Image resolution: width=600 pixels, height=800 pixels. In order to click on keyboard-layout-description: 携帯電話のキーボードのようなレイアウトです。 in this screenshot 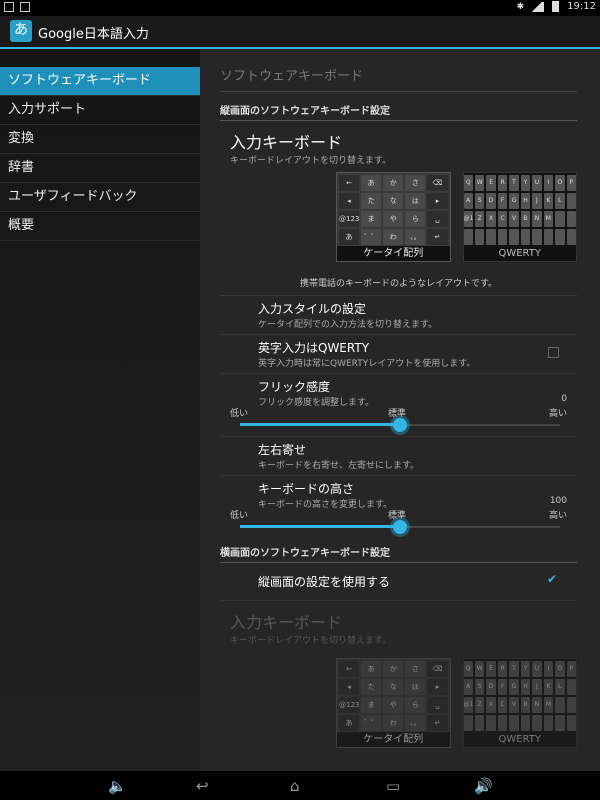, I will do `click(398, 286)`.